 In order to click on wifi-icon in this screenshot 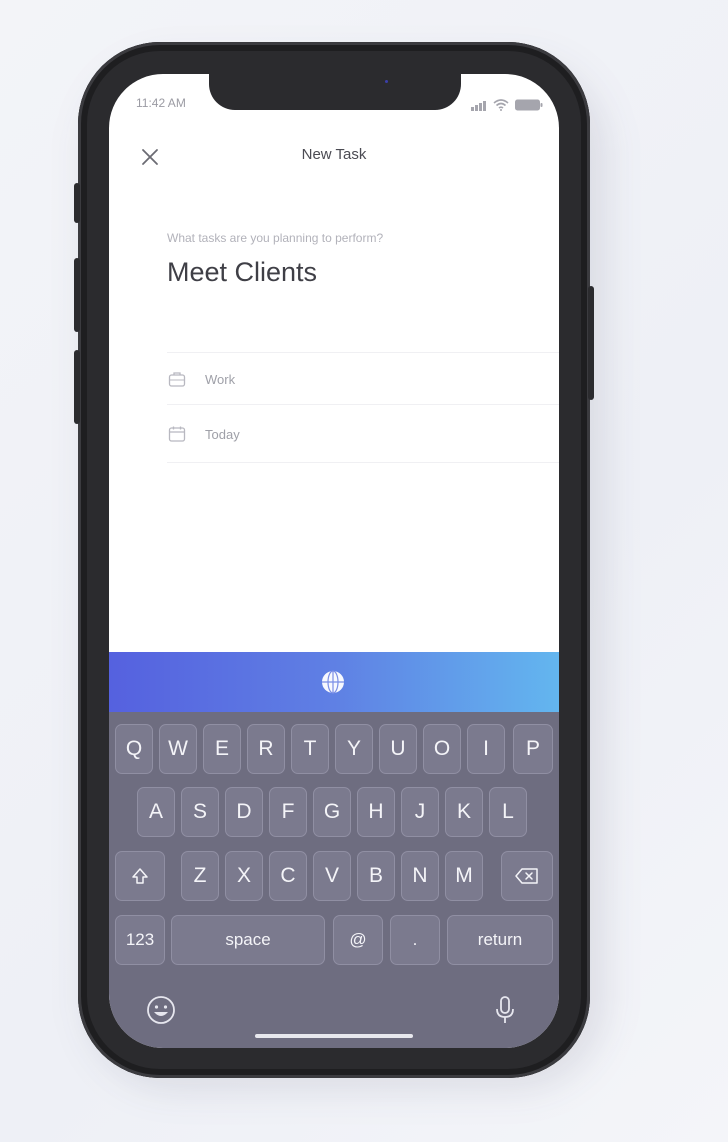, I will do `click(501, 105)`.